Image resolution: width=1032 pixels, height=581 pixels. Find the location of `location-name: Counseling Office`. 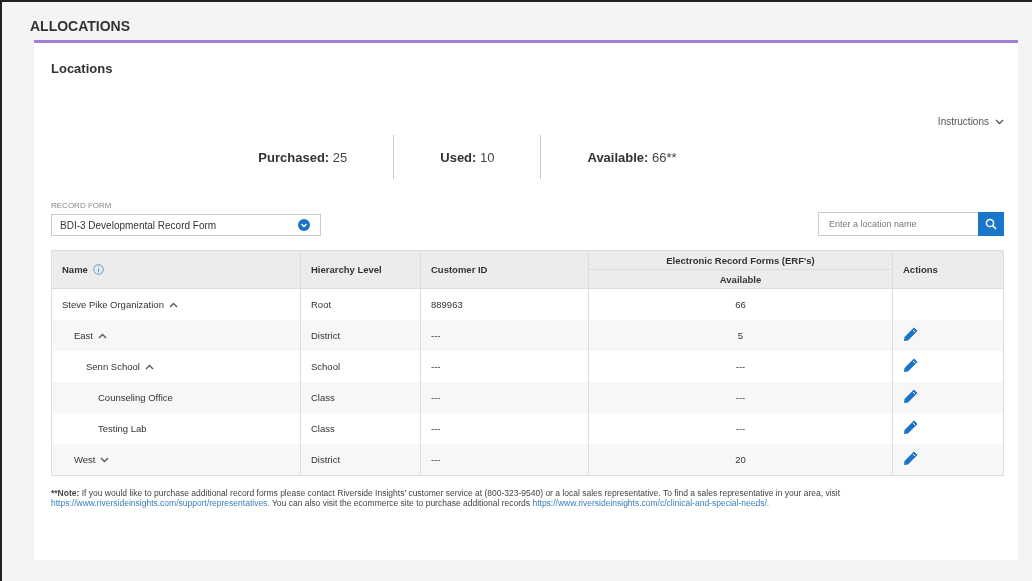

location-name: Counseling Office is located at coordinates (117, 397).